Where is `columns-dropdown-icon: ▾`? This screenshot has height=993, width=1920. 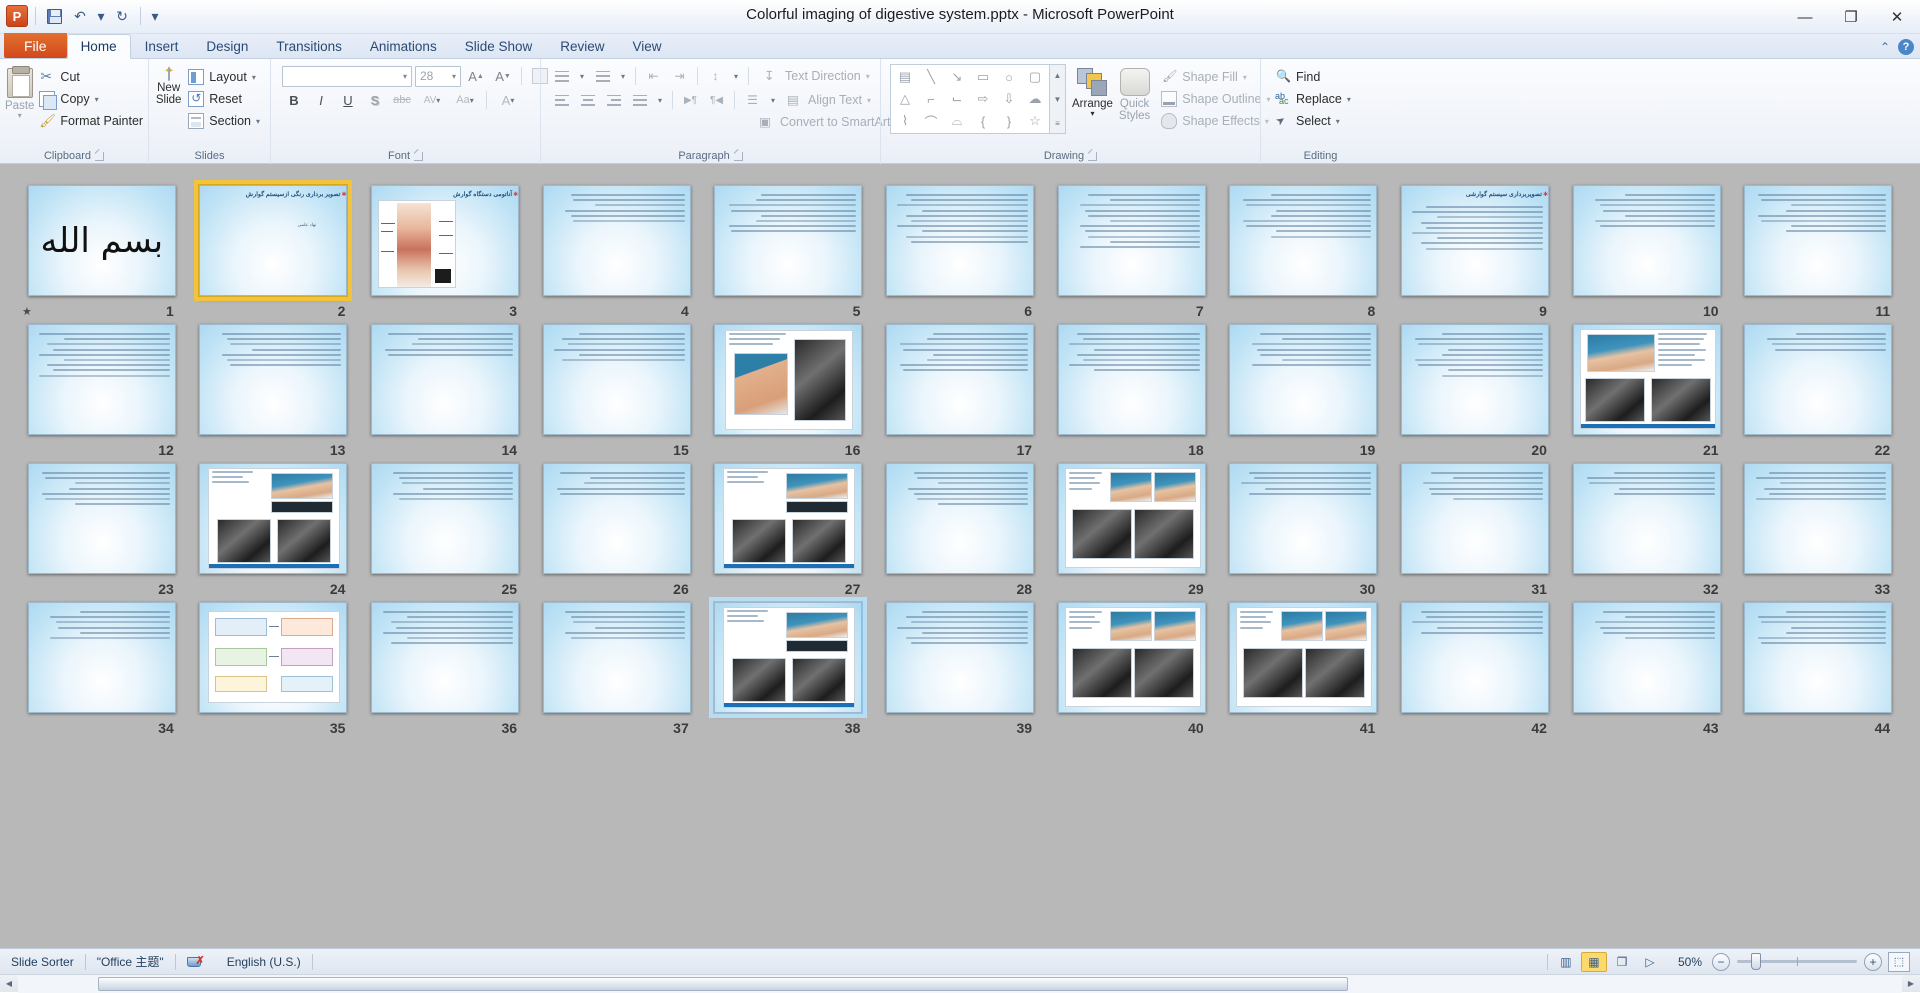
columns-dropdown-icon: ▾ is located at coordinates (773, 100).